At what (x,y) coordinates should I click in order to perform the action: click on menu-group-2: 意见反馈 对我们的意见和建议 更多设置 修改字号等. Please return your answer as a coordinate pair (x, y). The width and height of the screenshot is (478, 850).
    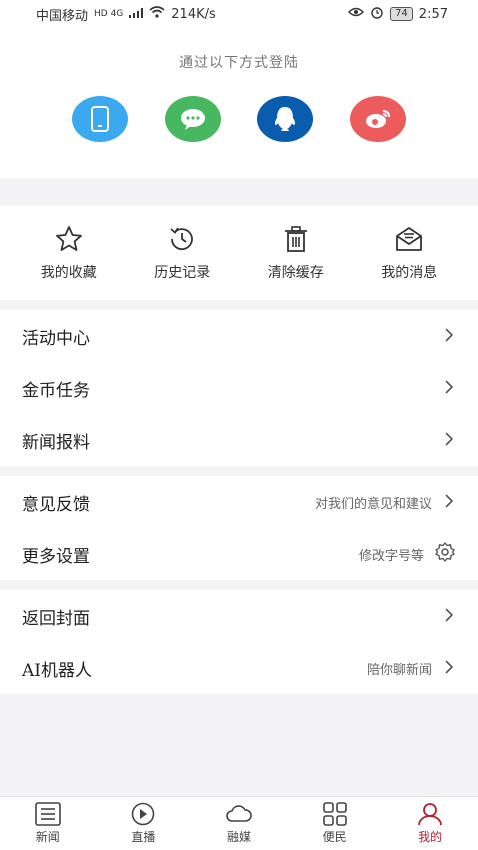
    Looking at the image, I should click on (239, 528).